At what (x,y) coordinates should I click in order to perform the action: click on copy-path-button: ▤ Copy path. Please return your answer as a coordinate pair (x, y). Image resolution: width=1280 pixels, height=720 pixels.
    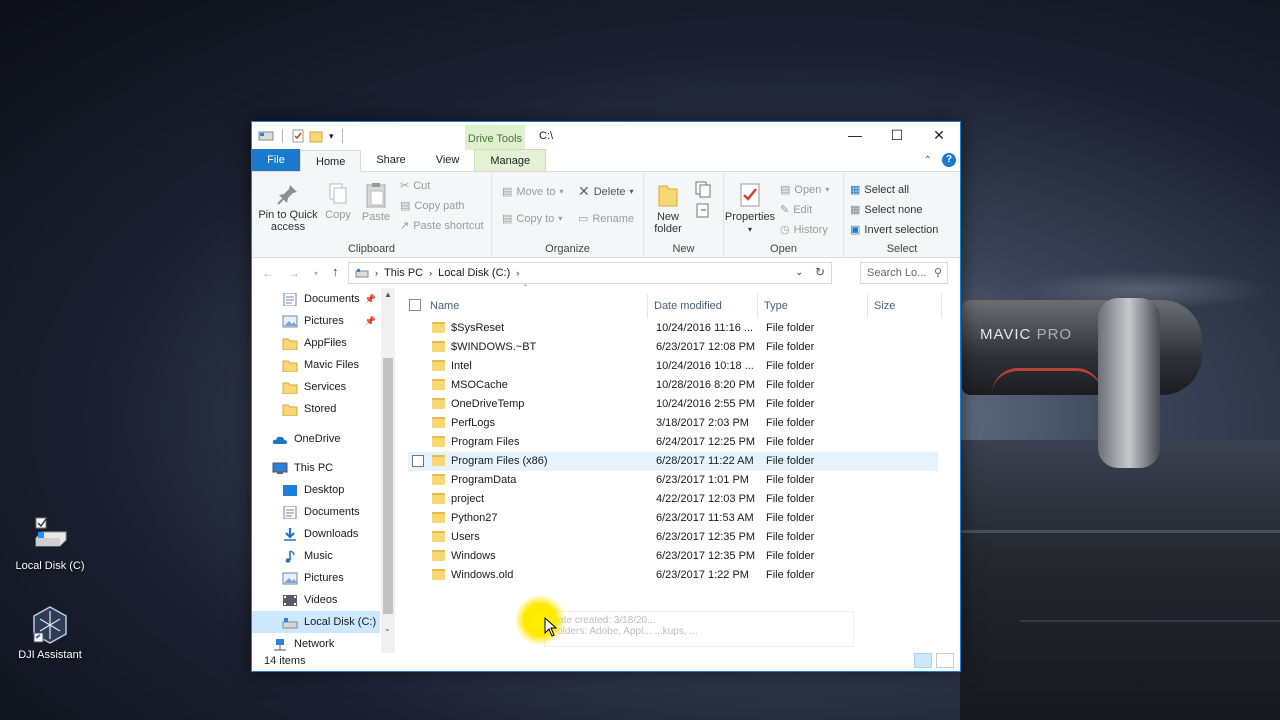
    Looking at the image, I should click on (432, 206).